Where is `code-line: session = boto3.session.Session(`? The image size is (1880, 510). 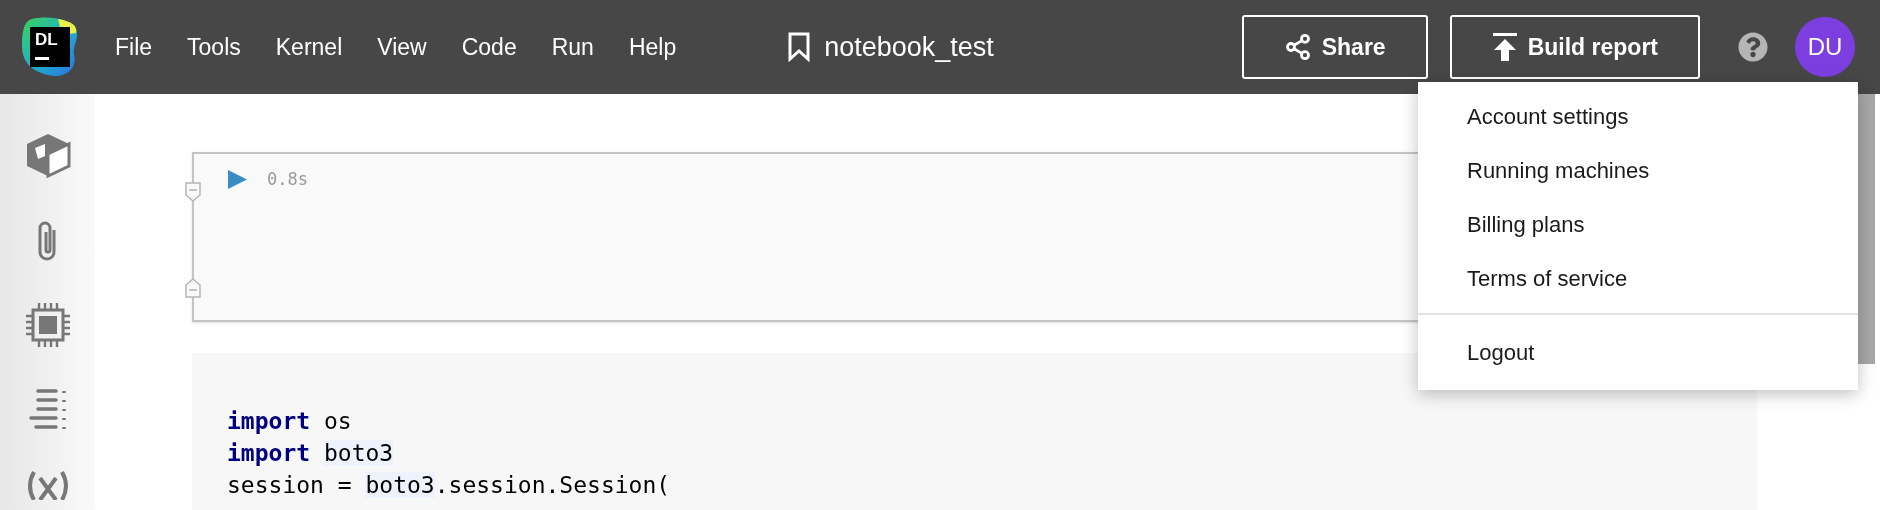
code-line: session = boto3.session.Session( is located at coordinates (449, 485).